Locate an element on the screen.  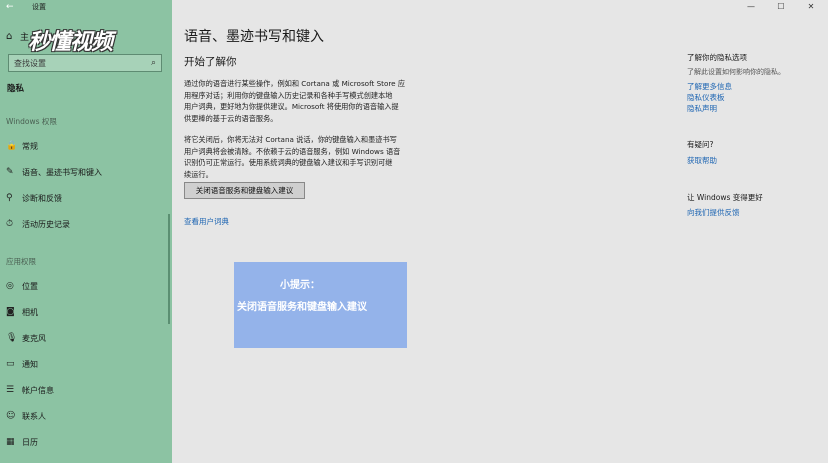
sidebar-item-label: 相机 is located at coordinates (30, 312).